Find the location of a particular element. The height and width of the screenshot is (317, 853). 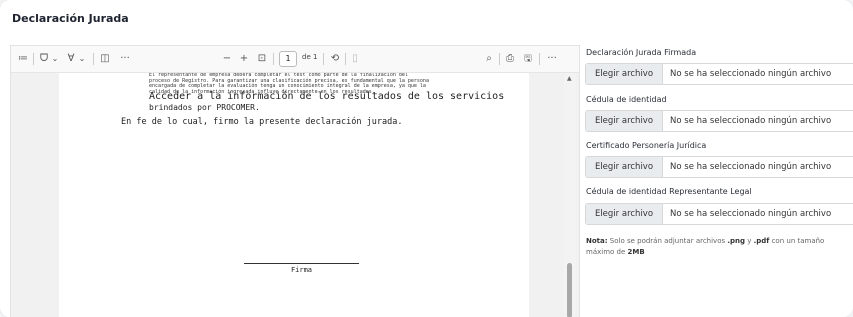

note-text: Solo se podrán adjuntar archivos is located at coordinates (667, 241).